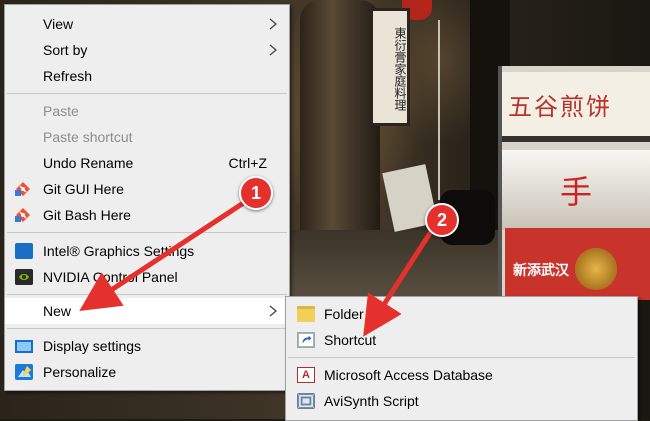  I want to click on menu-item-label: Refresh, so click(68, 76).